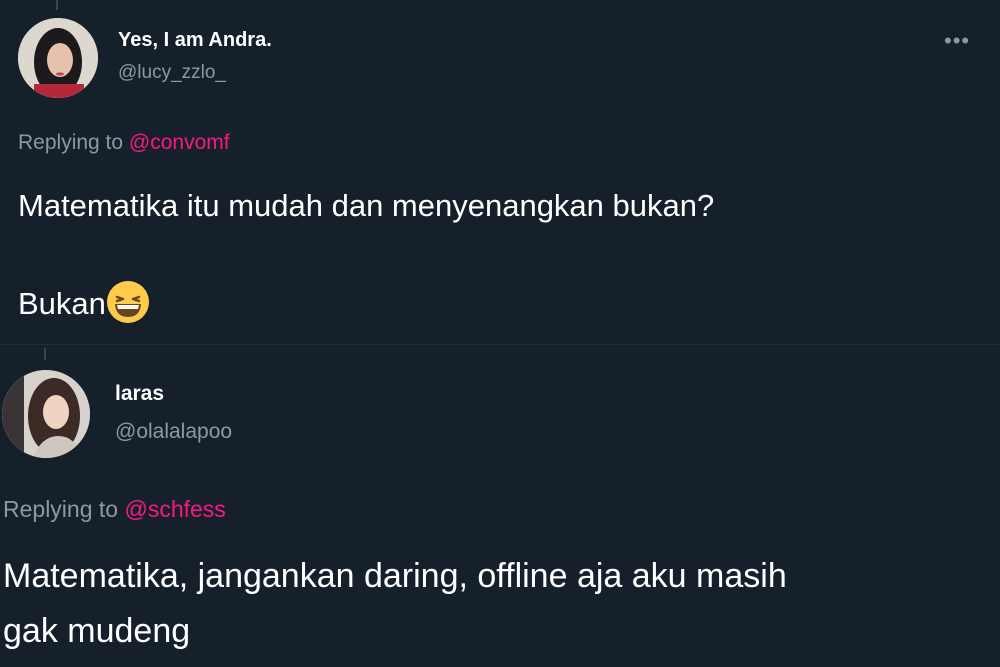 This screenshot has width=1000, height=667. I want to click on replying-to: Replying to @schfess, so click(114, 509).